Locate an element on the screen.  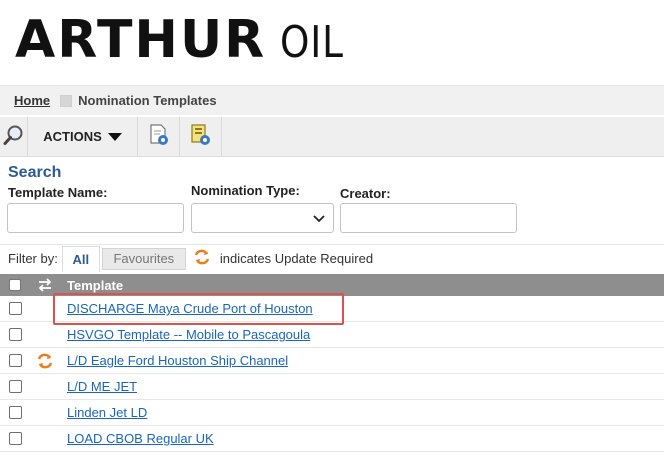
brand-name-secondary: OIL is located at coordinates (312, 42).